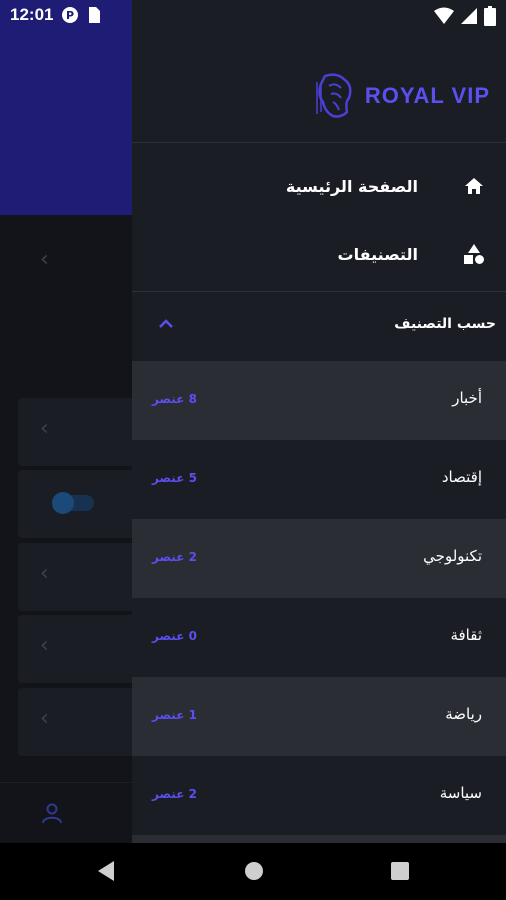 The image size is (506, 900). What do you see at coordinates (427, 95) in the screenshot?
I see `logo-text: ROYAL VIP` at bounding box center [427, 95].